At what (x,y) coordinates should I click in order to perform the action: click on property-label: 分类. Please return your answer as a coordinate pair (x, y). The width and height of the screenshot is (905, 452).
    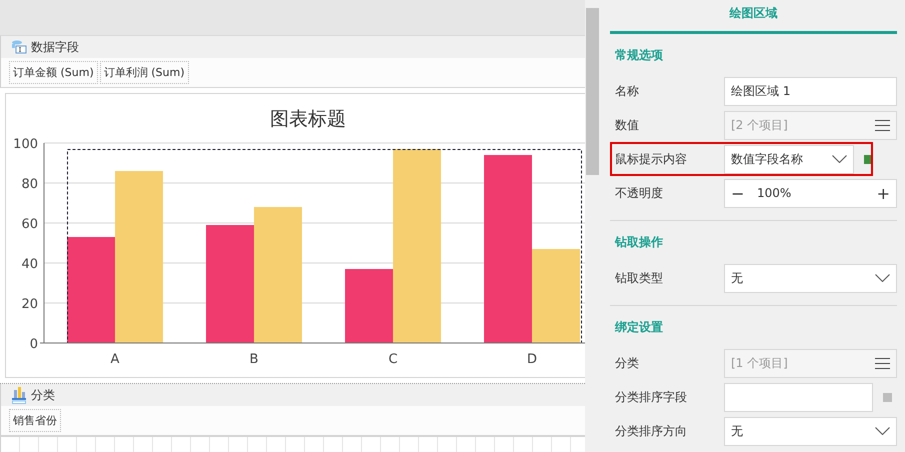
    Looking at the image, I should click on (627, 363).